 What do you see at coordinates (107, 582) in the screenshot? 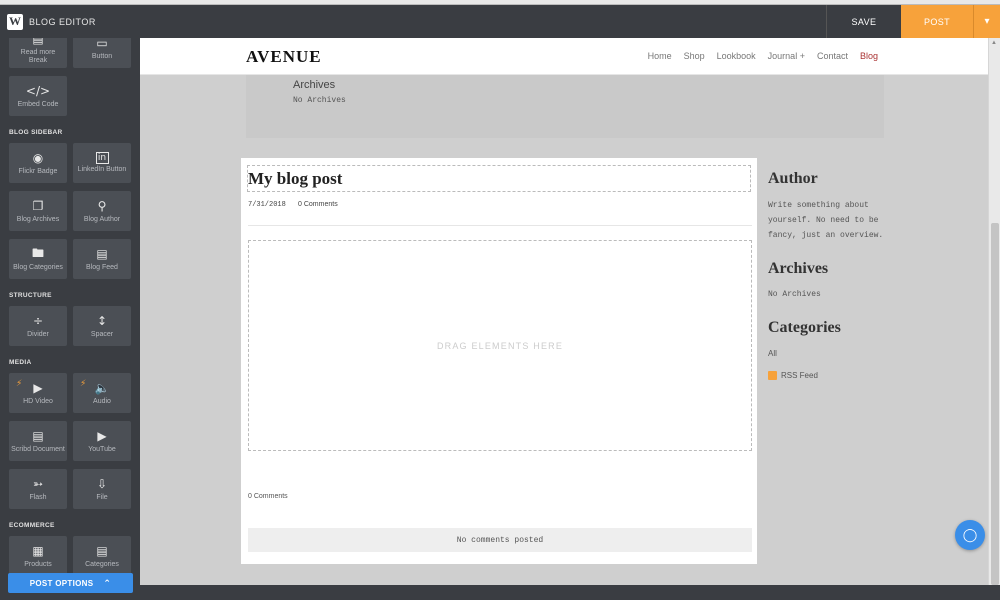
I see `chevron-up-icon: ⌃` at bounding box center [107, 582].